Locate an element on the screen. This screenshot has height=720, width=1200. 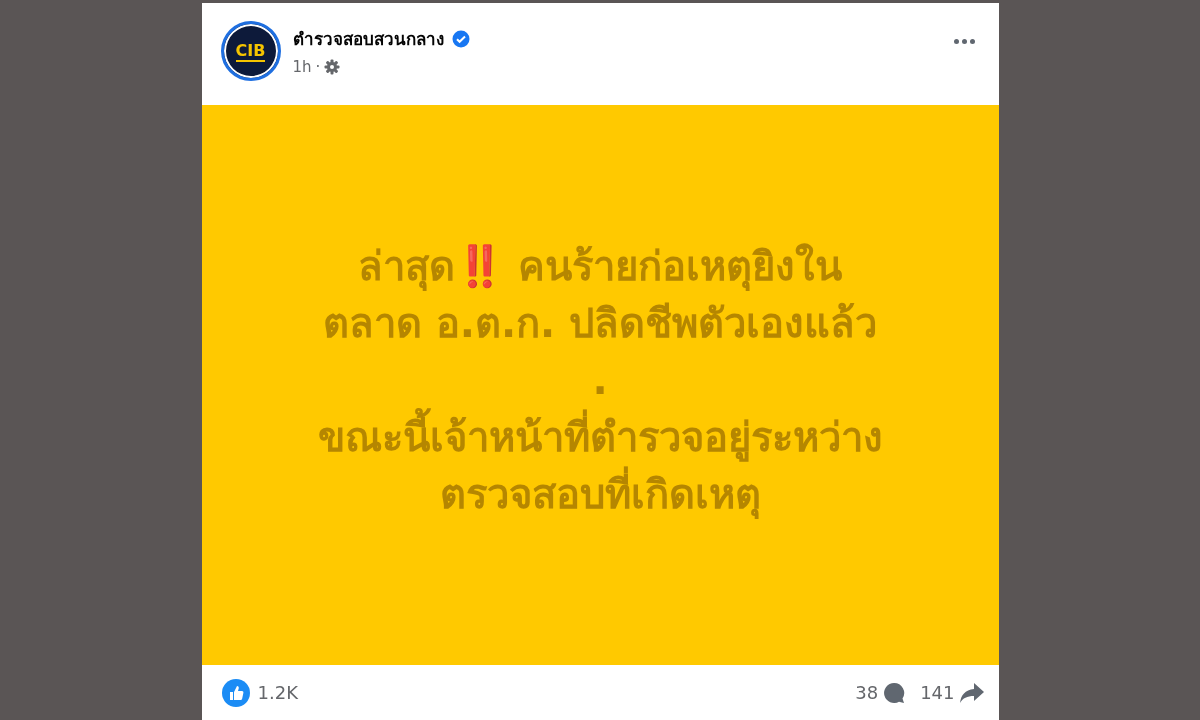
avatar-logo-text: CIB is located at coordinates (250, 51).